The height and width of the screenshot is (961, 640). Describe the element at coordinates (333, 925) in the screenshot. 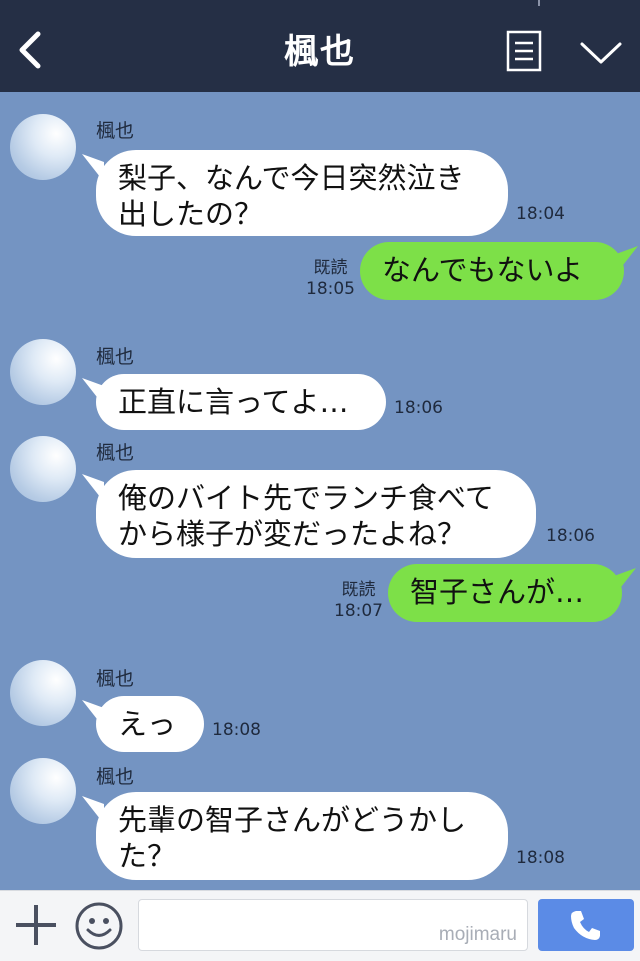

I see `message-input: mojimaru` at that location.